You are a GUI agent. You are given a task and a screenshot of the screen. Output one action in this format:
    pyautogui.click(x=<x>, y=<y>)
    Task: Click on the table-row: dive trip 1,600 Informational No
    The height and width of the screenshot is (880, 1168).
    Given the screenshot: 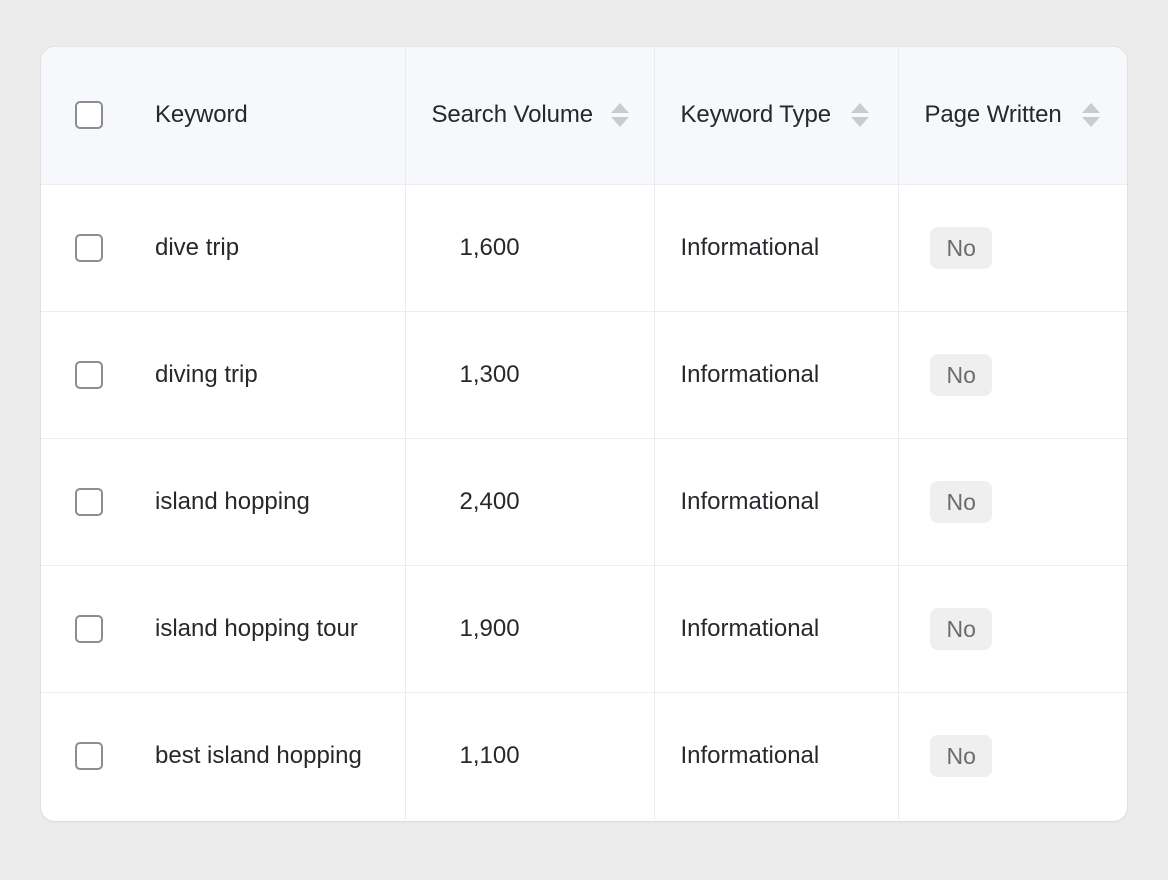 What is the action you would take?
    pyautogui.click(x=584, y=248)
    